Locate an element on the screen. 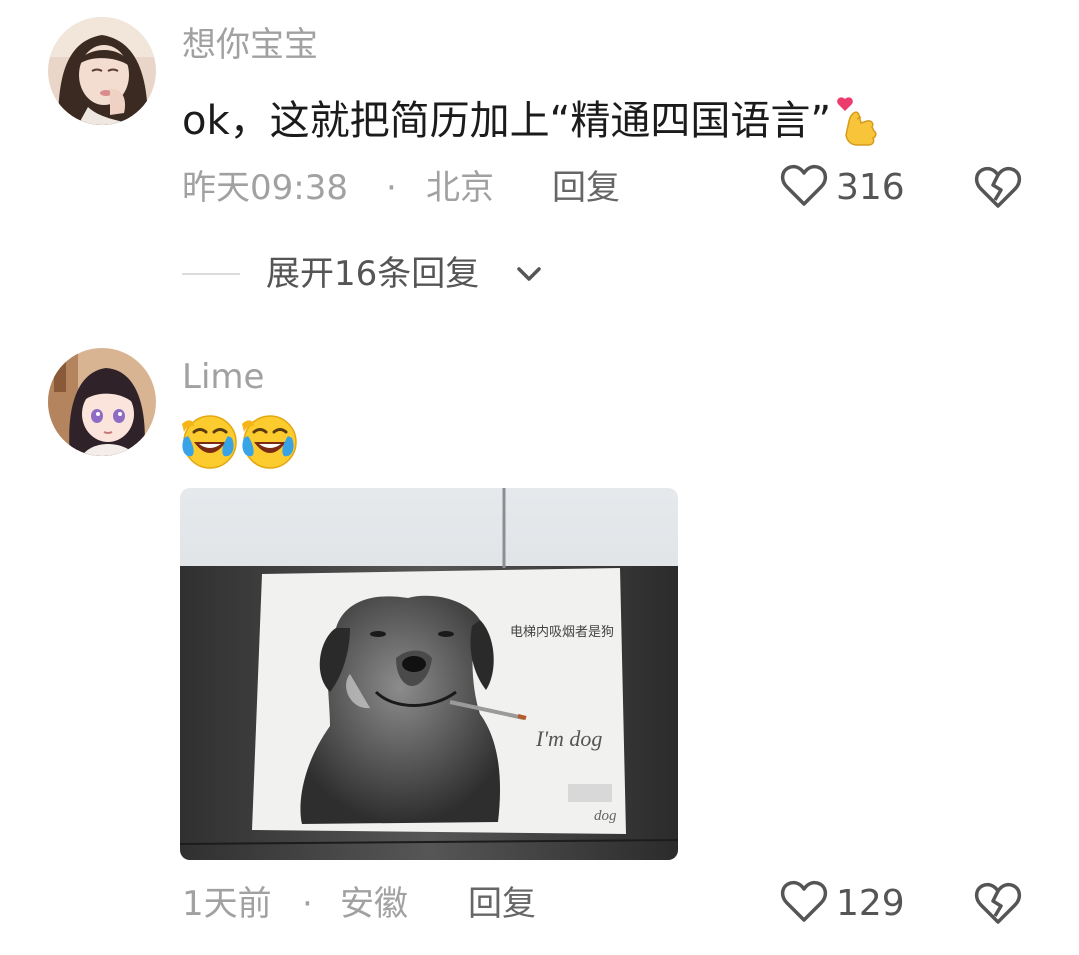  comment-time: 昨天09:38 is located at coordinates (265, 188).